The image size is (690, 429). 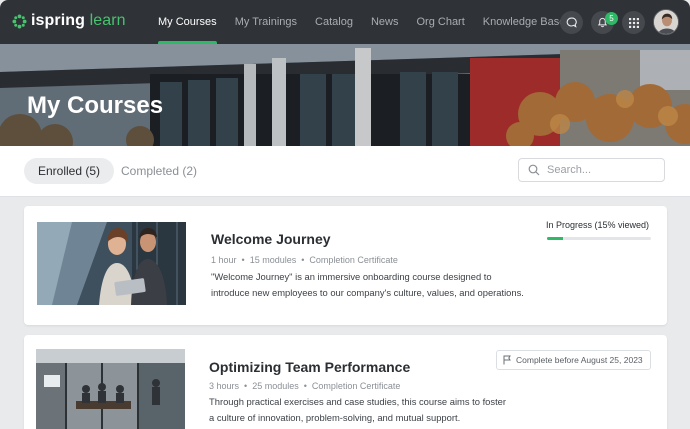 What do you see at coordinates (95, 105) in the screenshot?
I see `page-title: My Courses` at bounding box center [95, 105].